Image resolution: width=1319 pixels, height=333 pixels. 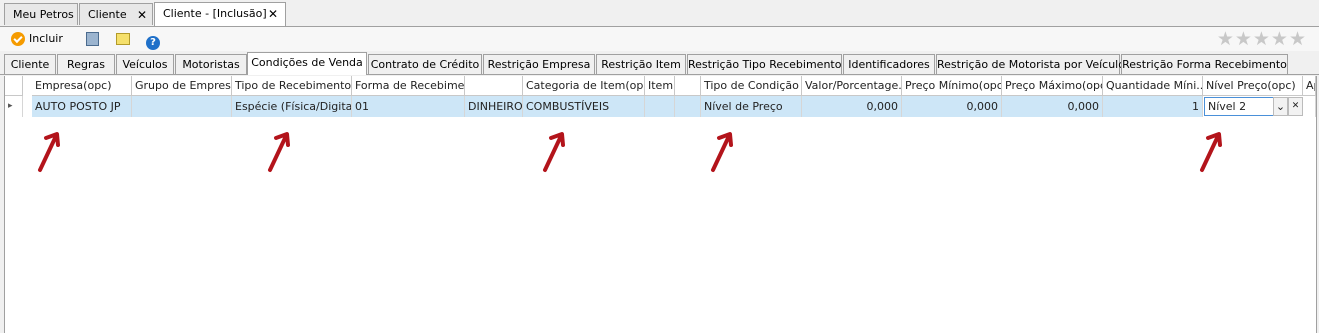 I want to click on cell-ap, so click(x=1309, y=106).